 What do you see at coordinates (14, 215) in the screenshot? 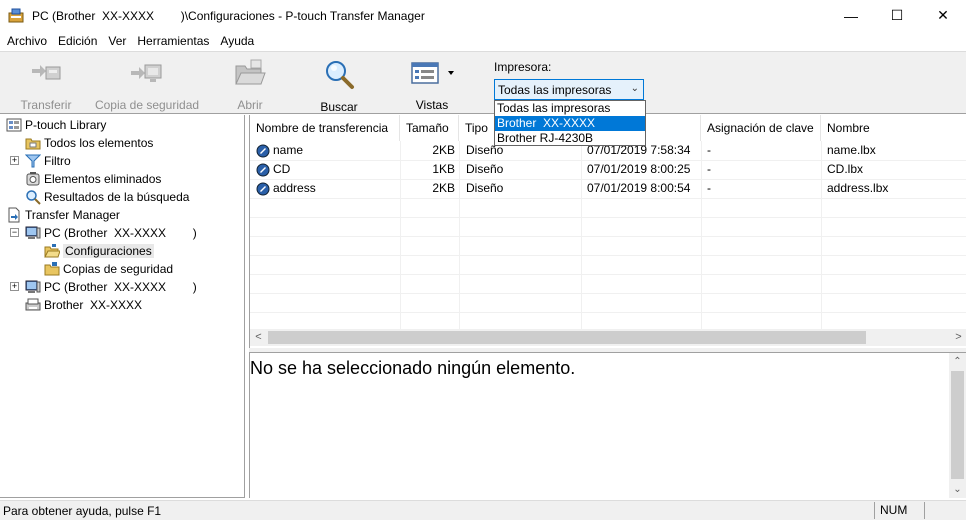
I see `transfer-manager-icon` at bounding box center [14, 215].